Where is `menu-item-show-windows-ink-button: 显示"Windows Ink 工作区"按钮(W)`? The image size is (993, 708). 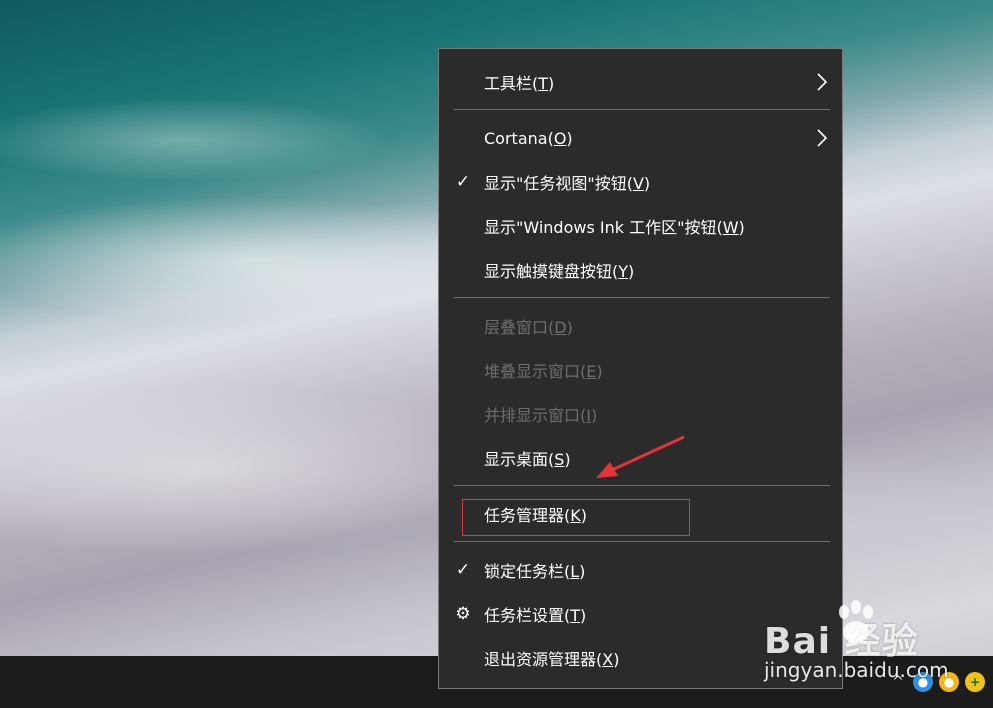 menu-item-show-windows-ink-button: 显示"Windows Ink 工作区"按钮(W) is located at coordinates (640, 226).